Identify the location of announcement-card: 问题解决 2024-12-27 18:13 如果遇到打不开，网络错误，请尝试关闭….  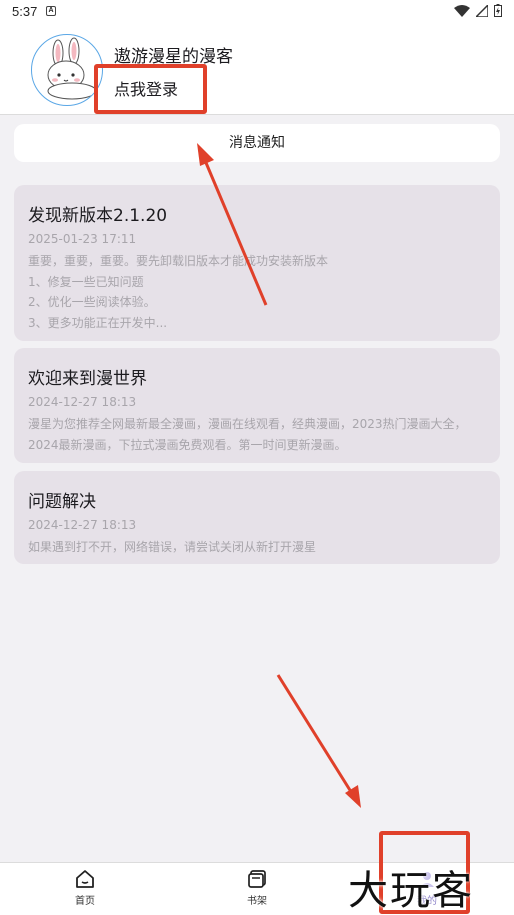
(257, 517).